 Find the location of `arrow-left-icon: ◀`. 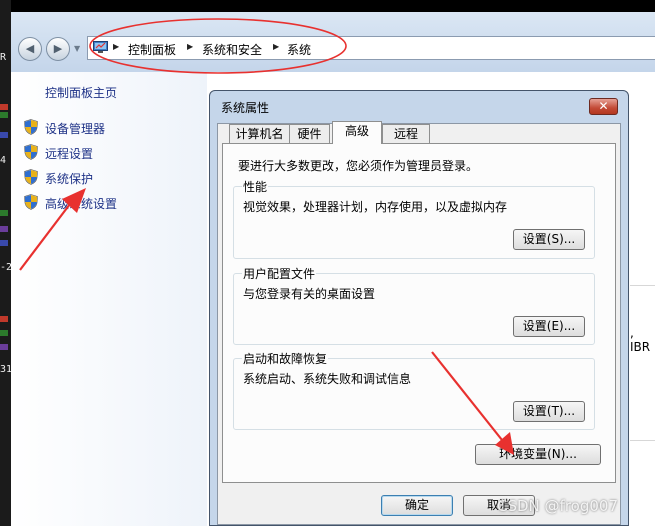

arrow-left-icon: ◀ is located at coordinates (30, 48).